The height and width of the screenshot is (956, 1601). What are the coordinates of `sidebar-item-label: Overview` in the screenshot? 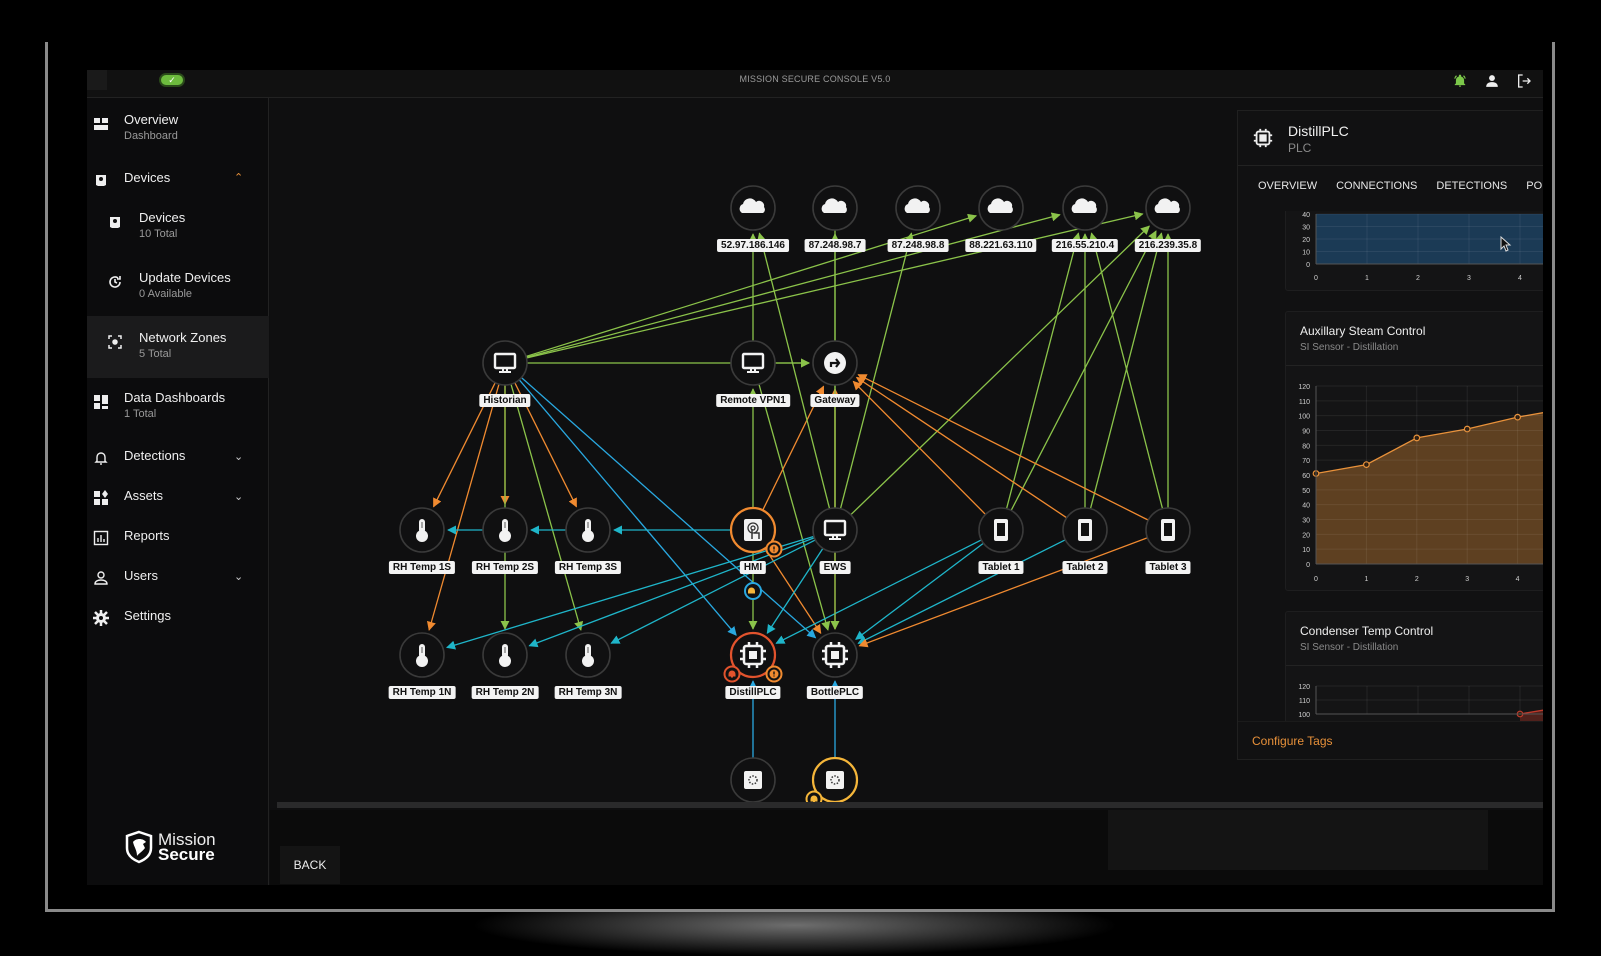 It's located at (151, 119).